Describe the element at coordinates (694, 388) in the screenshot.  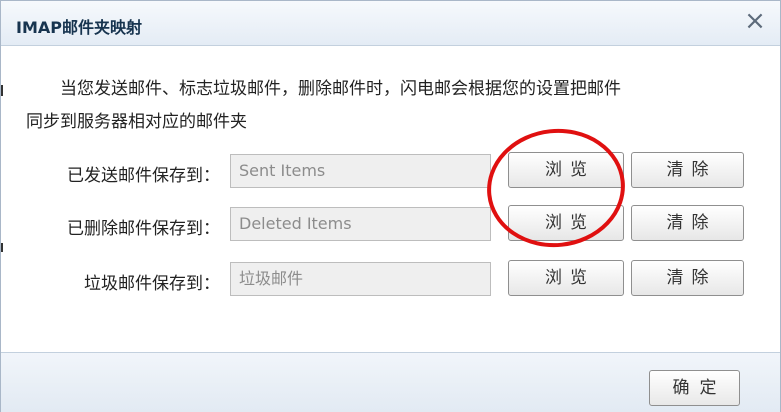
I see `confirm-button: 确定` at that location.